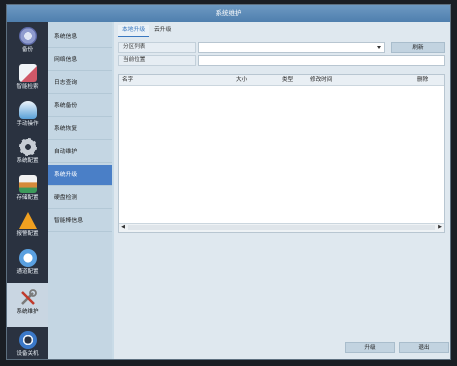 The height and width of the screenshot is (366, 457). What do you see at coordinates (440, 227) in the screenshot?
I see `scroll-right-icon: ▶` at bounding box center [440, 227].